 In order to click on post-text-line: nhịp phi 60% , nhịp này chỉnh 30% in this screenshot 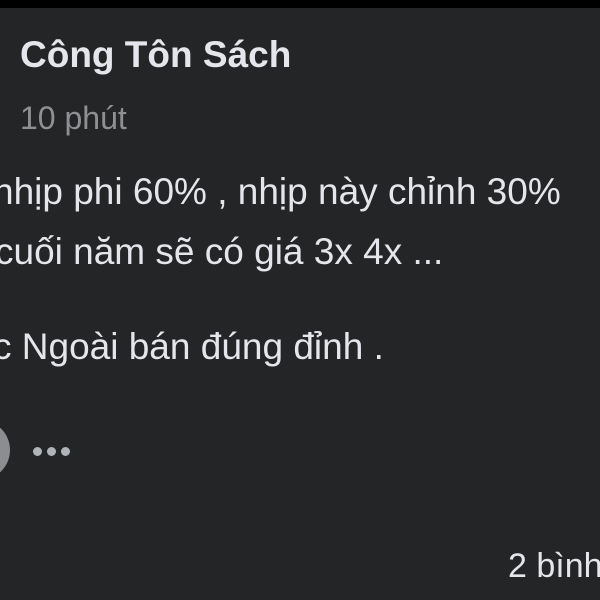, I will do `click(280, 191)`.